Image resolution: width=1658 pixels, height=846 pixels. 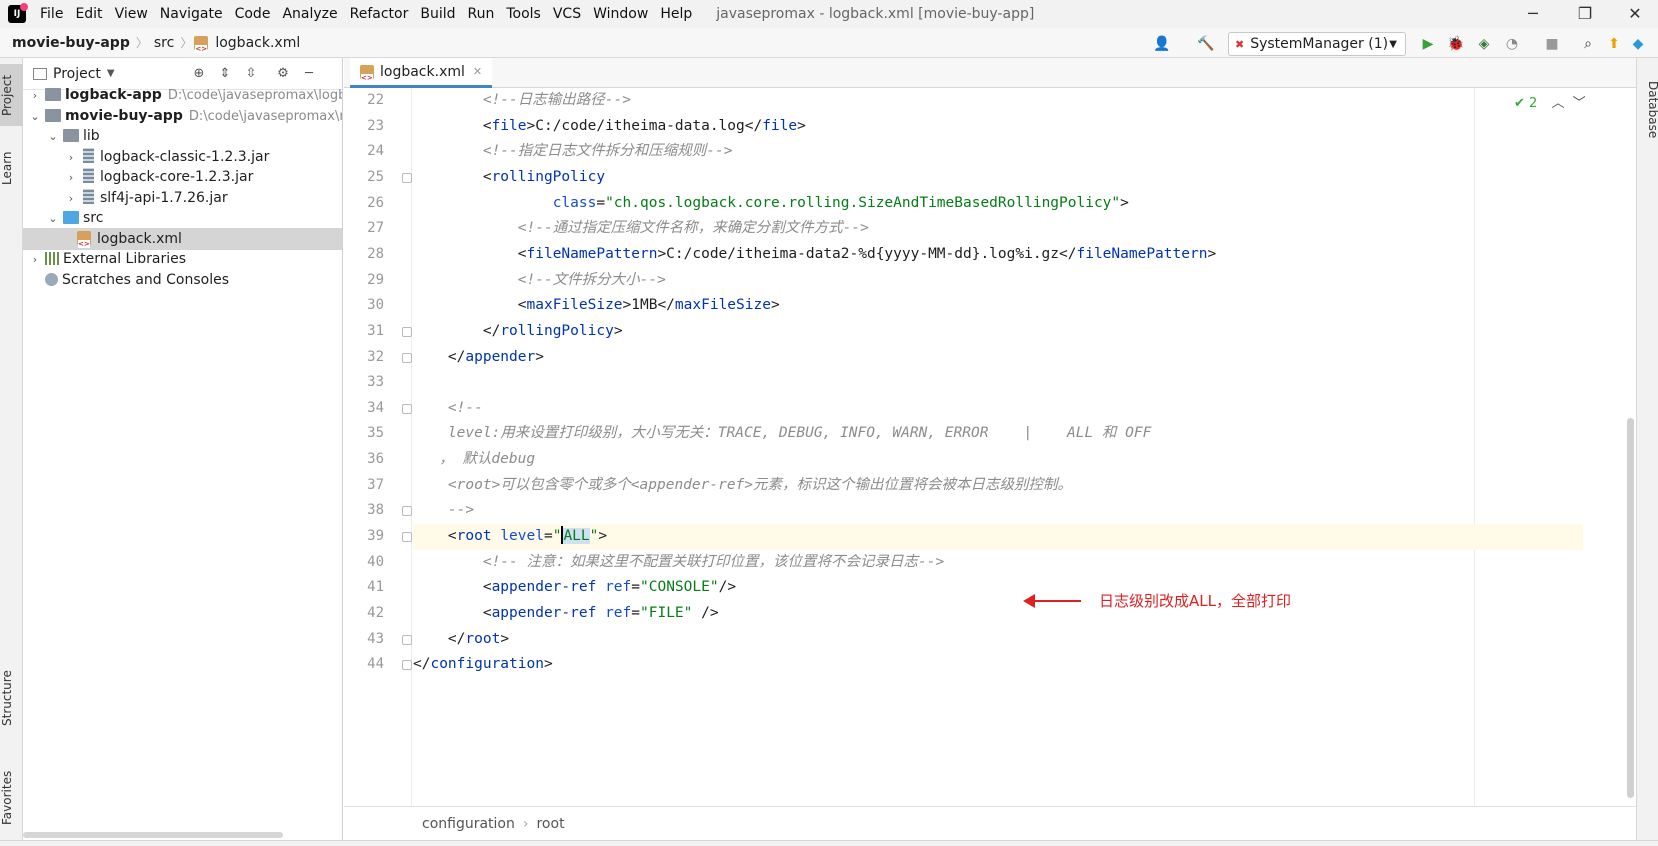 What do you see at coordinates (1428, 44) in the screenshot?
I see `run-icon: ▶` at bounding box center [1428, 44].